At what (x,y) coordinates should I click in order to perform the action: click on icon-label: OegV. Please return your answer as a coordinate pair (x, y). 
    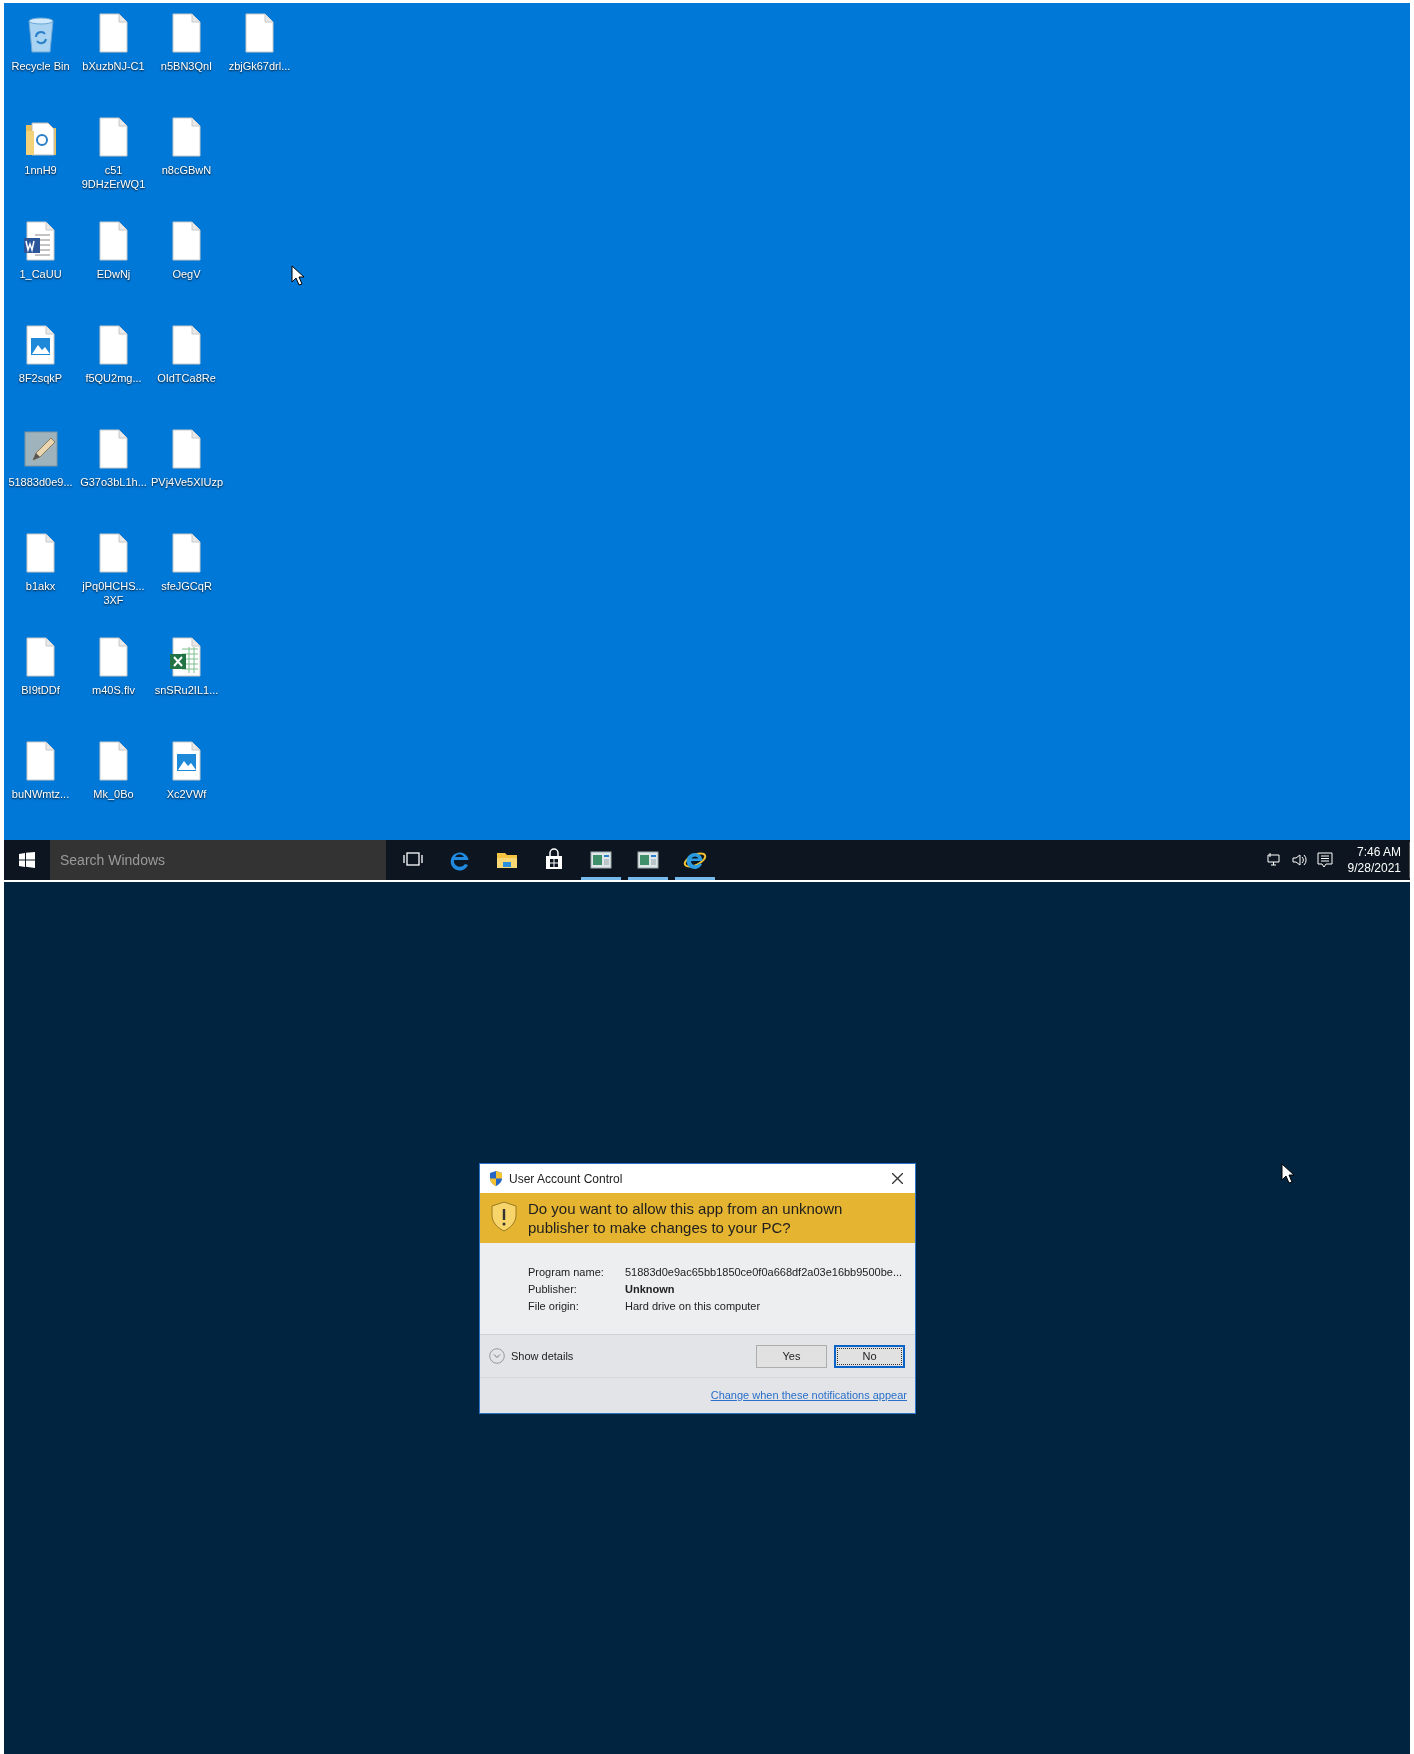
    Looking at the image, I should click on (186, 274).